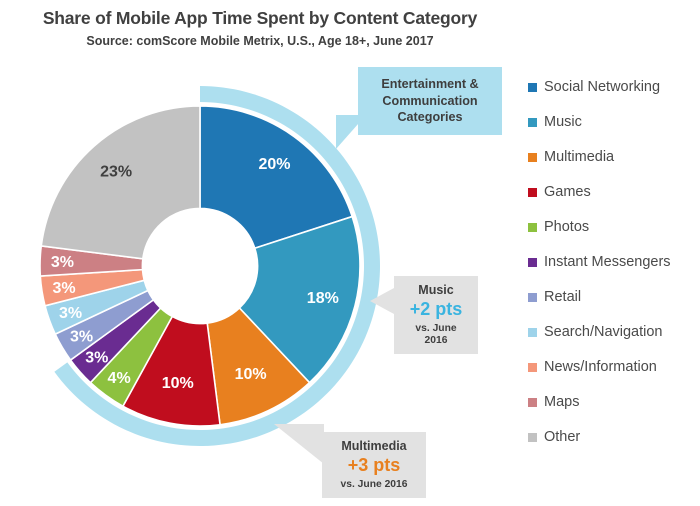  I want to click on slice-value-label: 4%, so click(119, 378).